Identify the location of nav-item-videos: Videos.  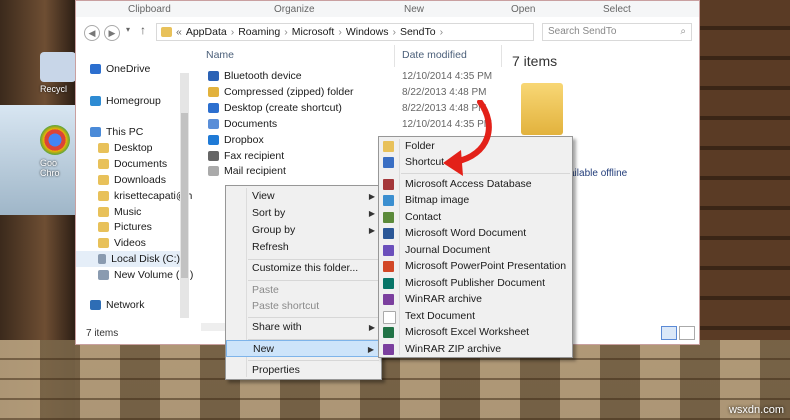
(122, 243).